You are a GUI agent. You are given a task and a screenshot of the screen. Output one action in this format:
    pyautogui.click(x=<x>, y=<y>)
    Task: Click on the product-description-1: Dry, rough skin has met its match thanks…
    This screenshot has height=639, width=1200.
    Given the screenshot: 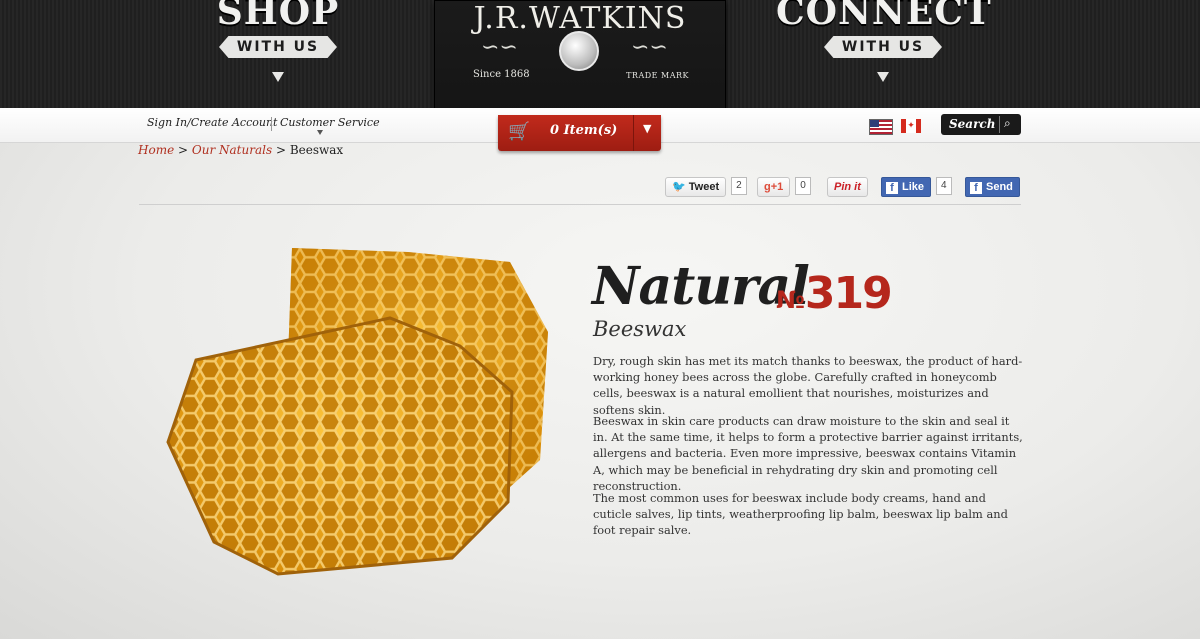 What is the action you would take?
    pyautogui.click(x=808, y=385)
    